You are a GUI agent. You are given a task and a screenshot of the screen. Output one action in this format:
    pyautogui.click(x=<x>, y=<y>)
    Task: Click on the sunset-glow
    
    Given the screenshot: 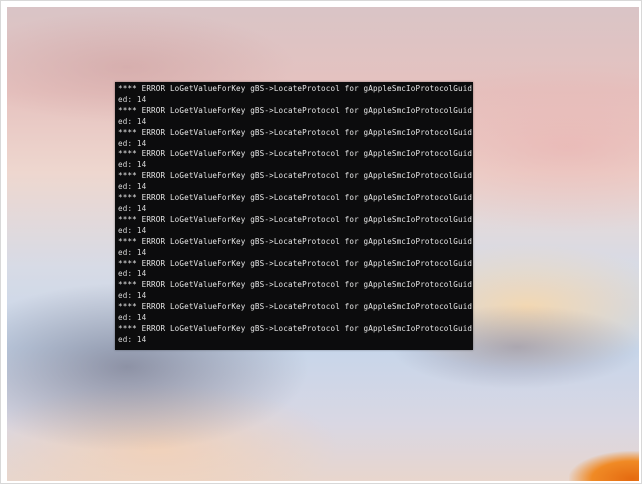 What is the action you would take?
    pyautogui.click(x=604, y=466)
    